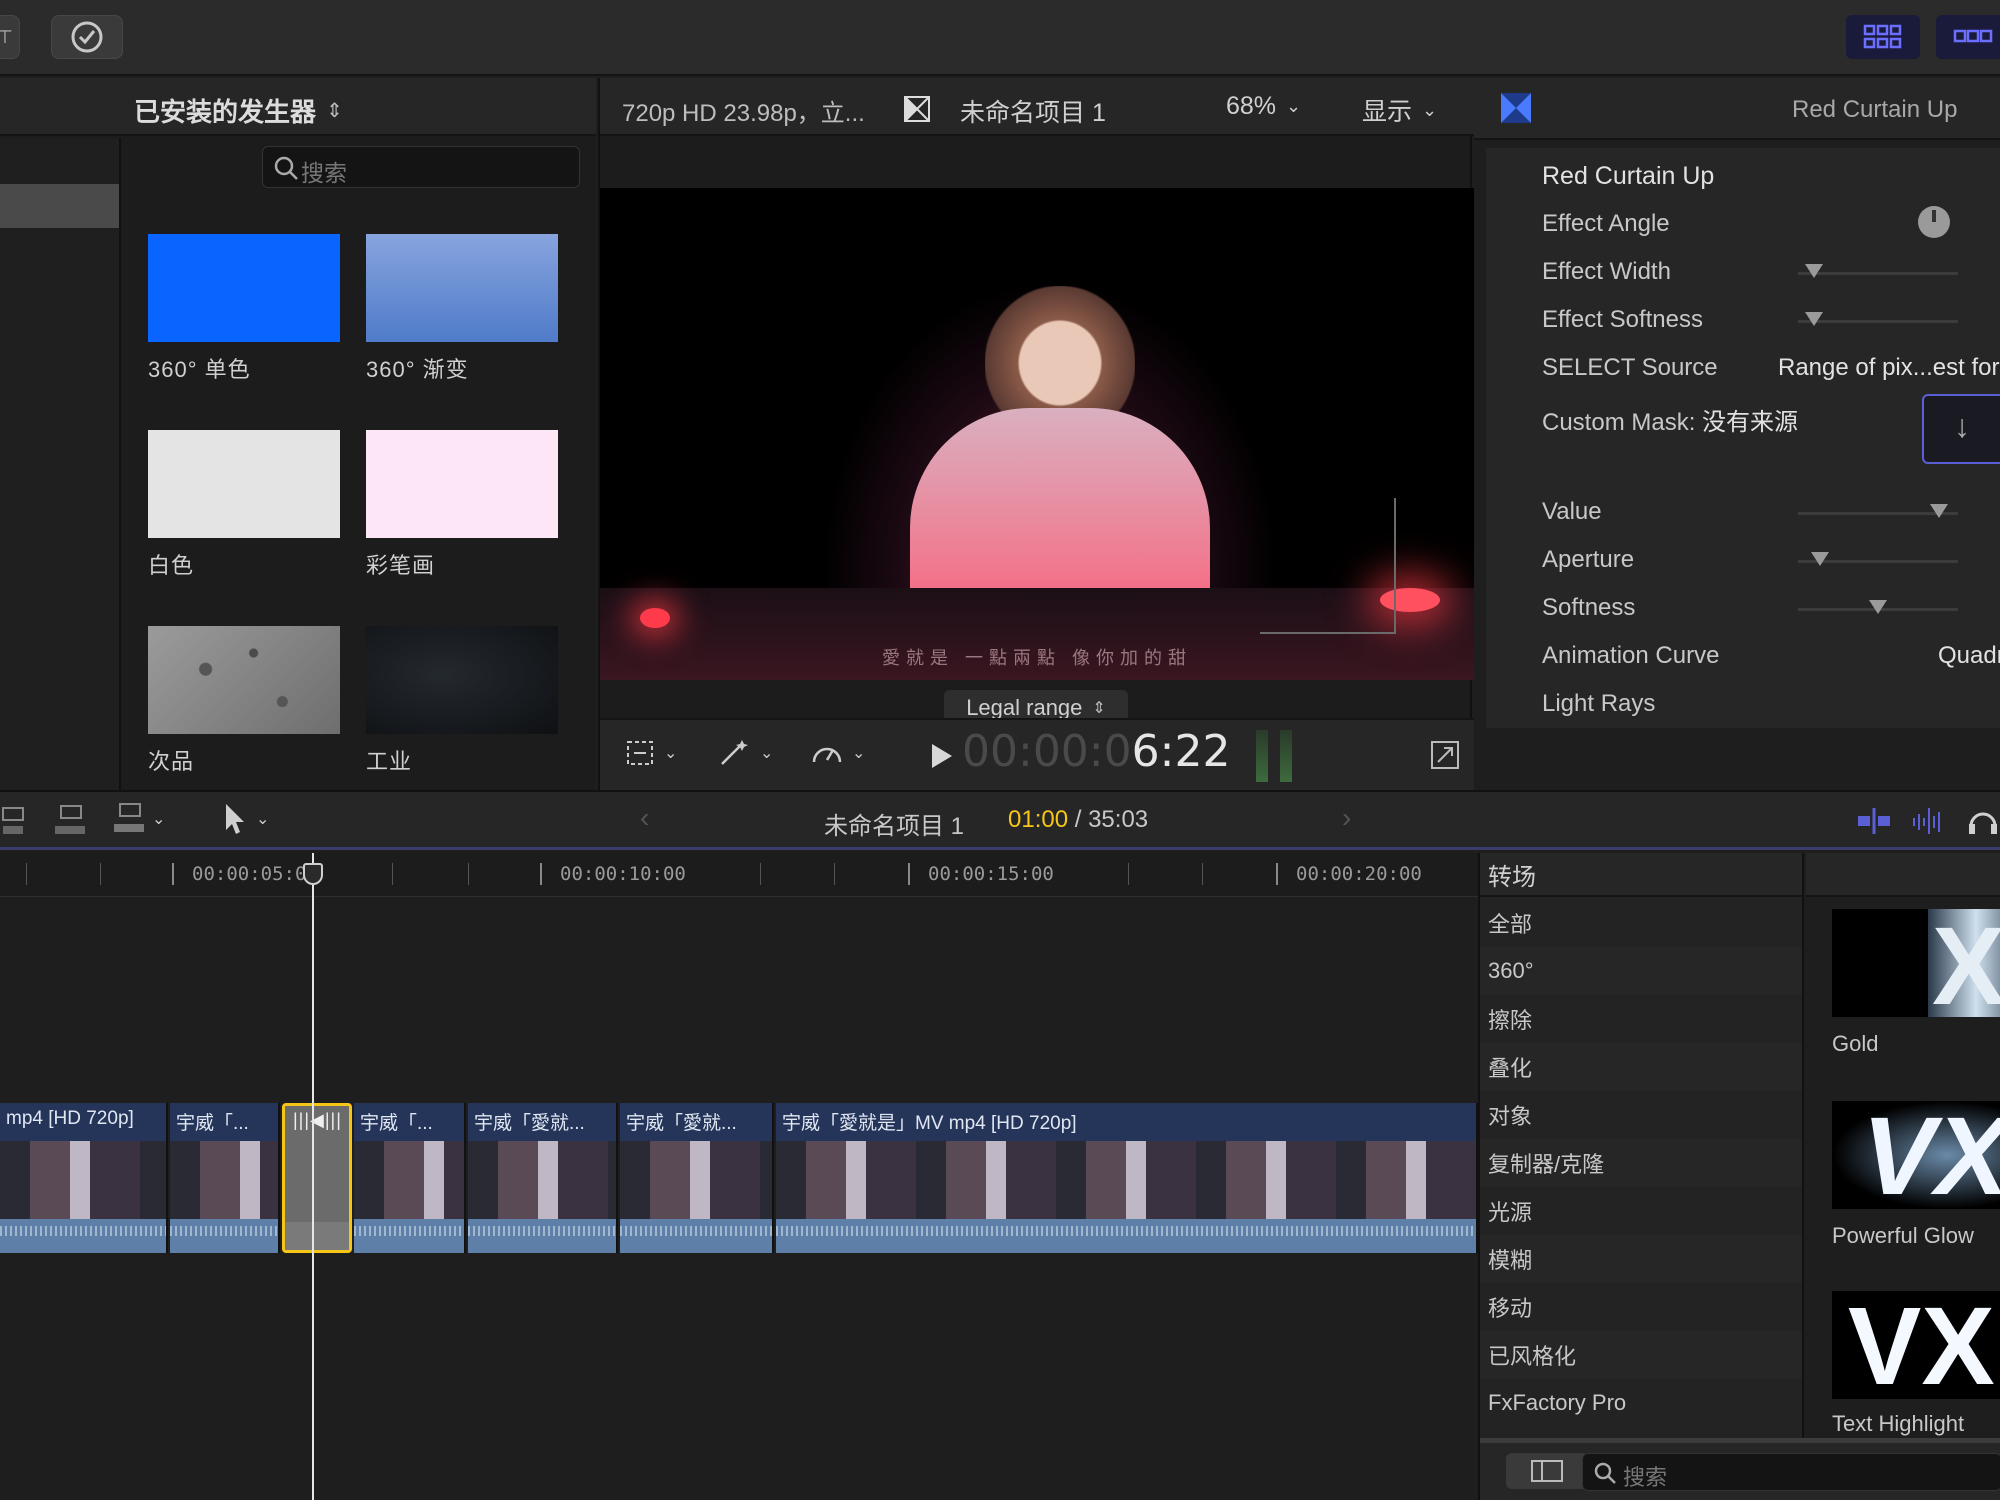 The width and height of the screenshot is (2000, 1500). I want to click on keywords-button: ⊤, so click(10, 37).